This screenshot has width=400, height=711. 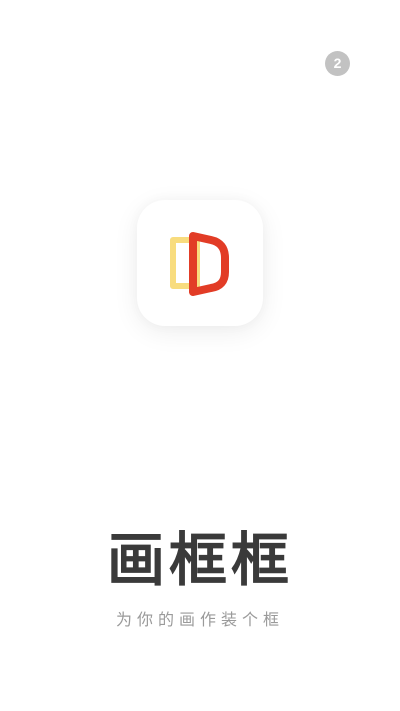 What do you see at coordinates (199, 560) in the screenshot?
I see `app-title: 画框框` at bounding box center [199, 560].